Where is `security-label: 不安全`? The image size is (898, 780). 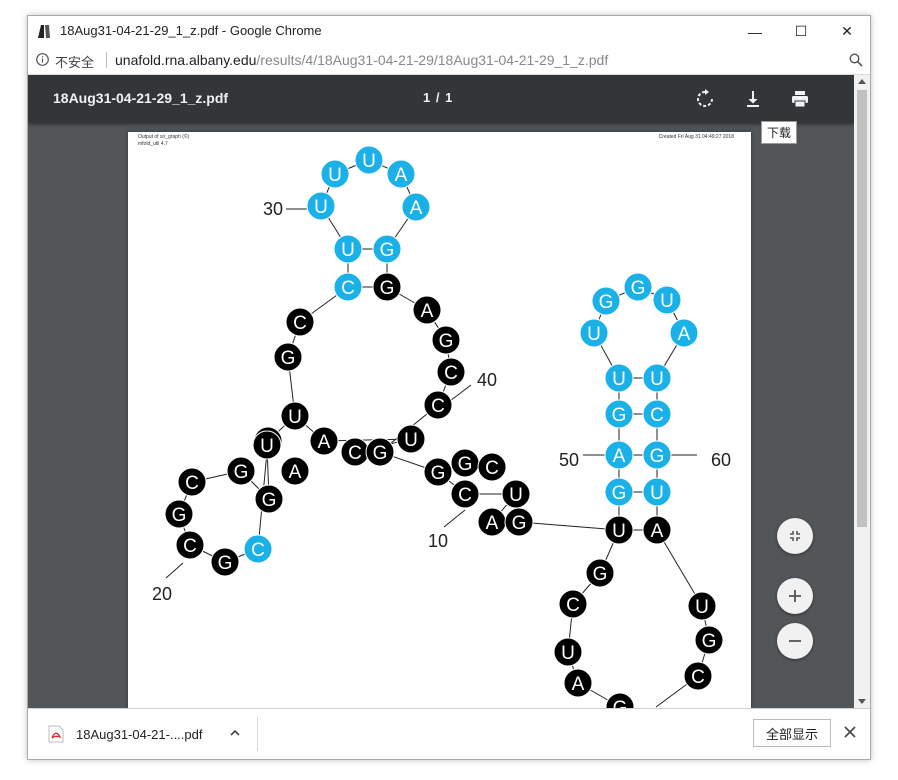
security-label: 不安全 is located at coordinates (74, 61).